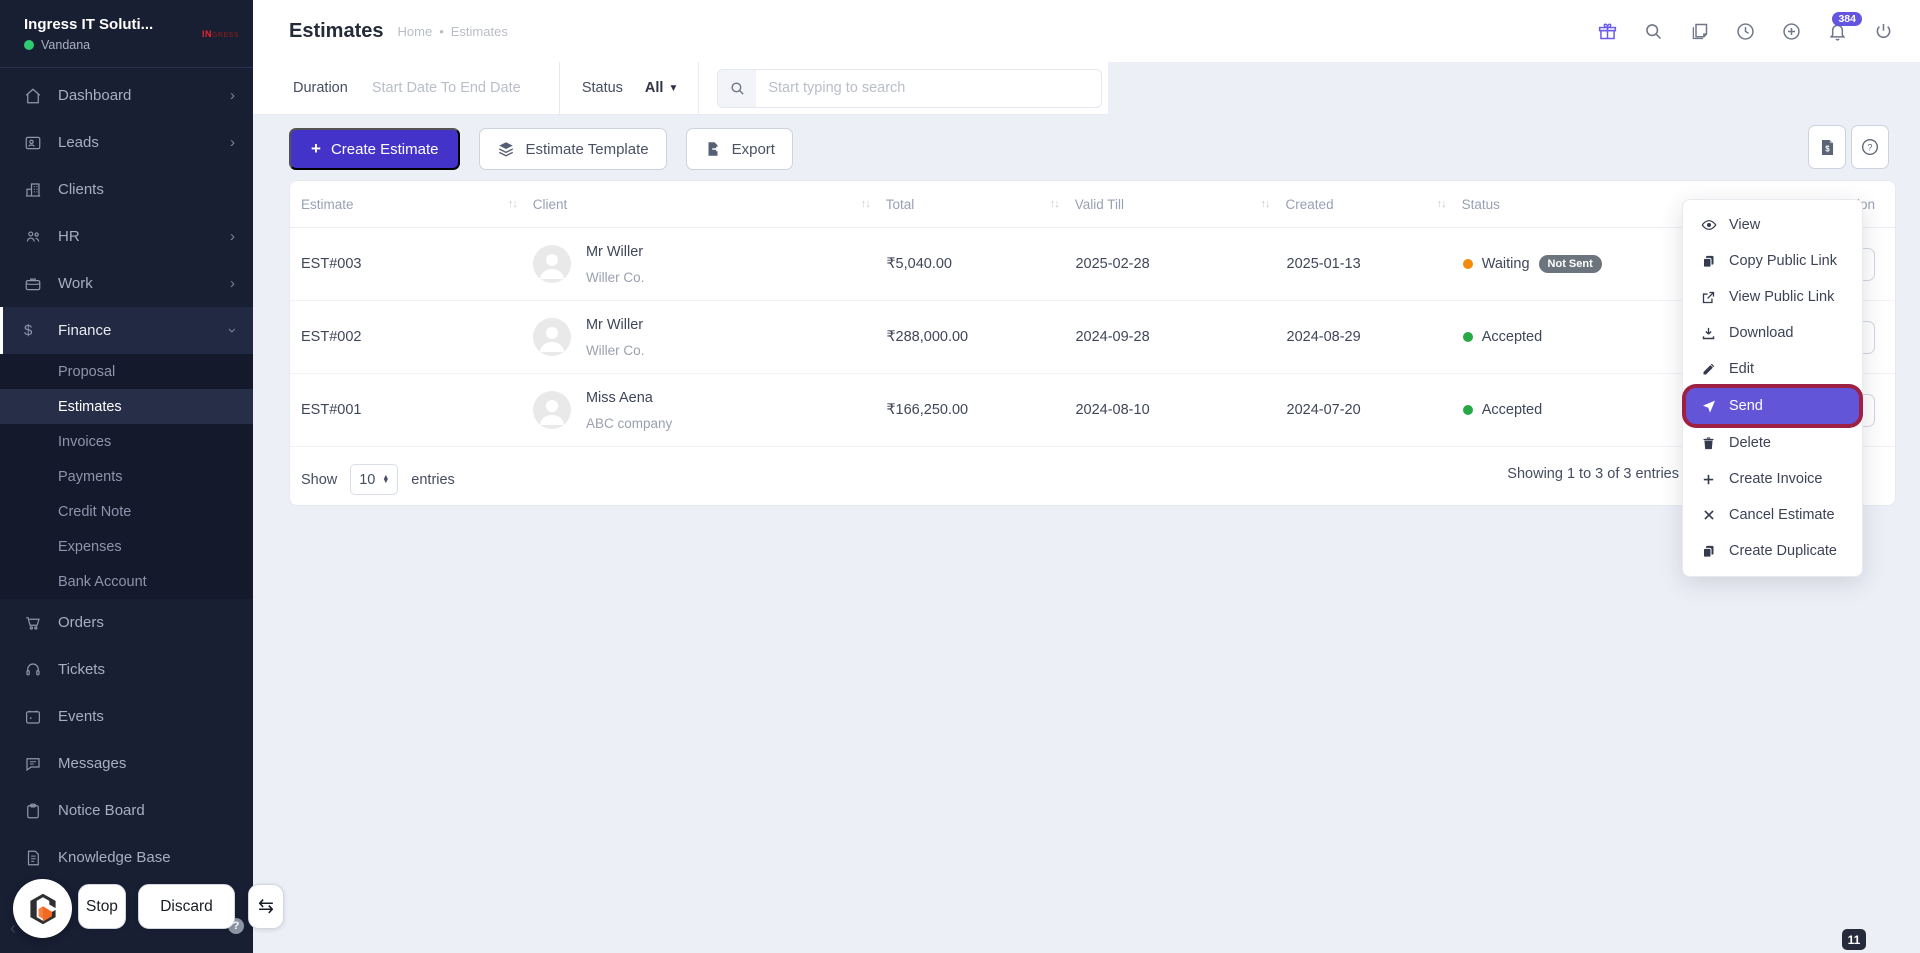 The image size is (1920, 953). I want to click on sidebar-item-dashboard: Dashboard ›, so click(126, 95).